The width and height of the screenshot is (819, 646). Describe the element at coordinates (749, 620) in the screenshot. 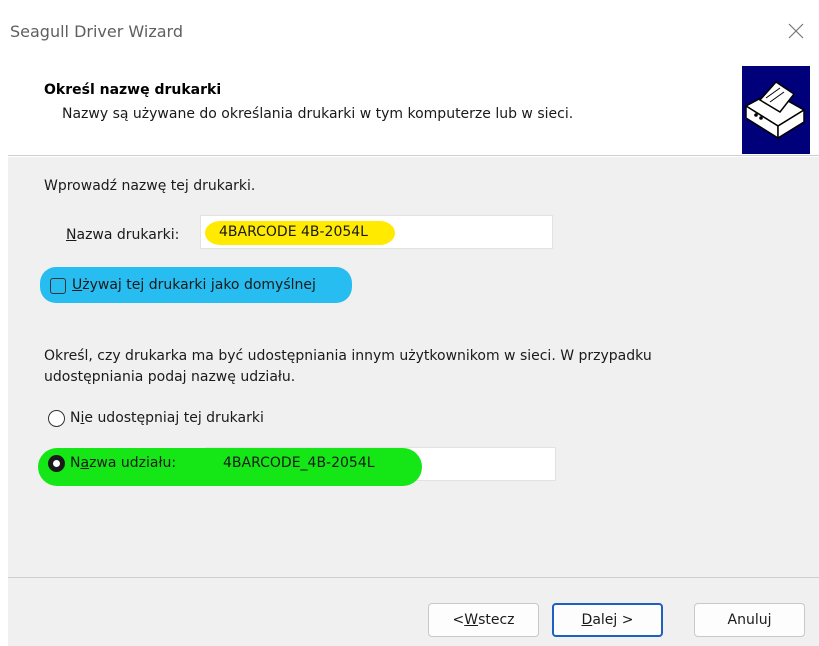

I see `cancel-button: Anuluj` at that location.